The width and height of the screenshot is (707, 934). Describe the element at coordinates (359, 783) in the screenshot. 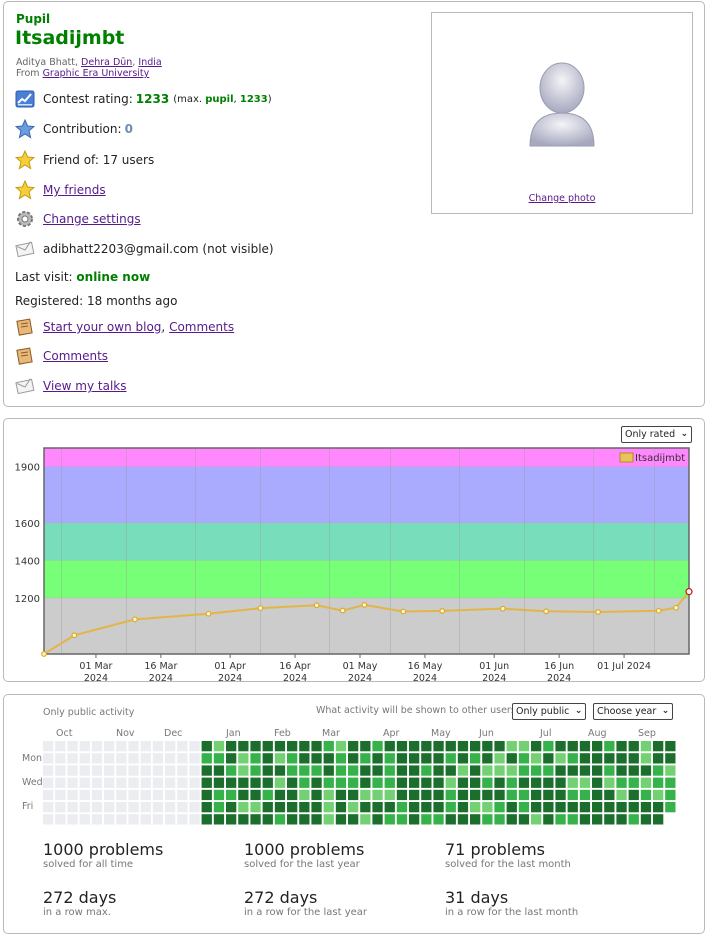

I see `activity-heatmap` at that location.